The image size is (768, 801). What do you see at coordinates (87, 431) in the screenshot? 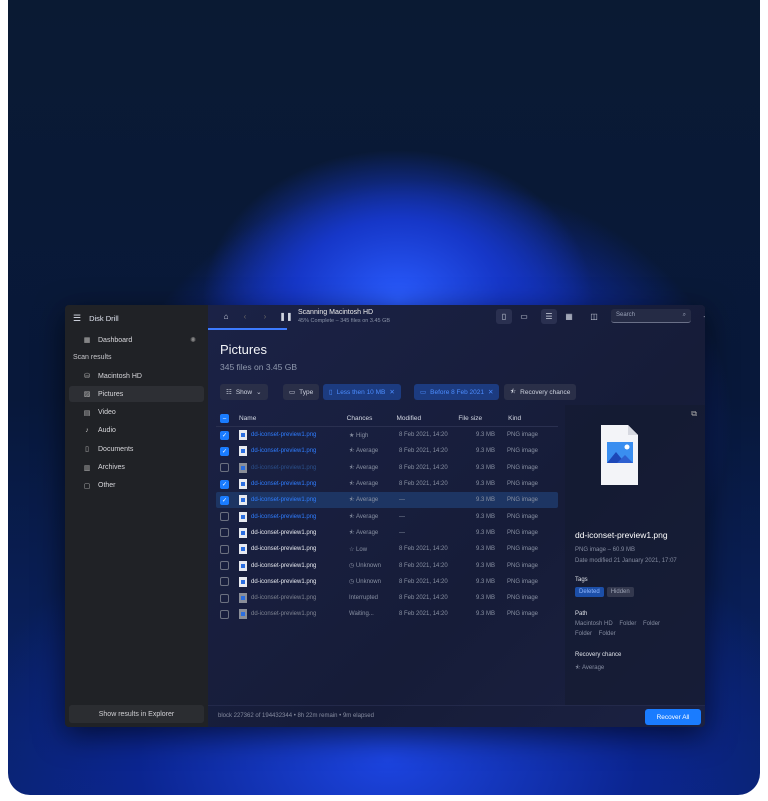
I see `music-icon: ♪` at bounding box center [87, 431].